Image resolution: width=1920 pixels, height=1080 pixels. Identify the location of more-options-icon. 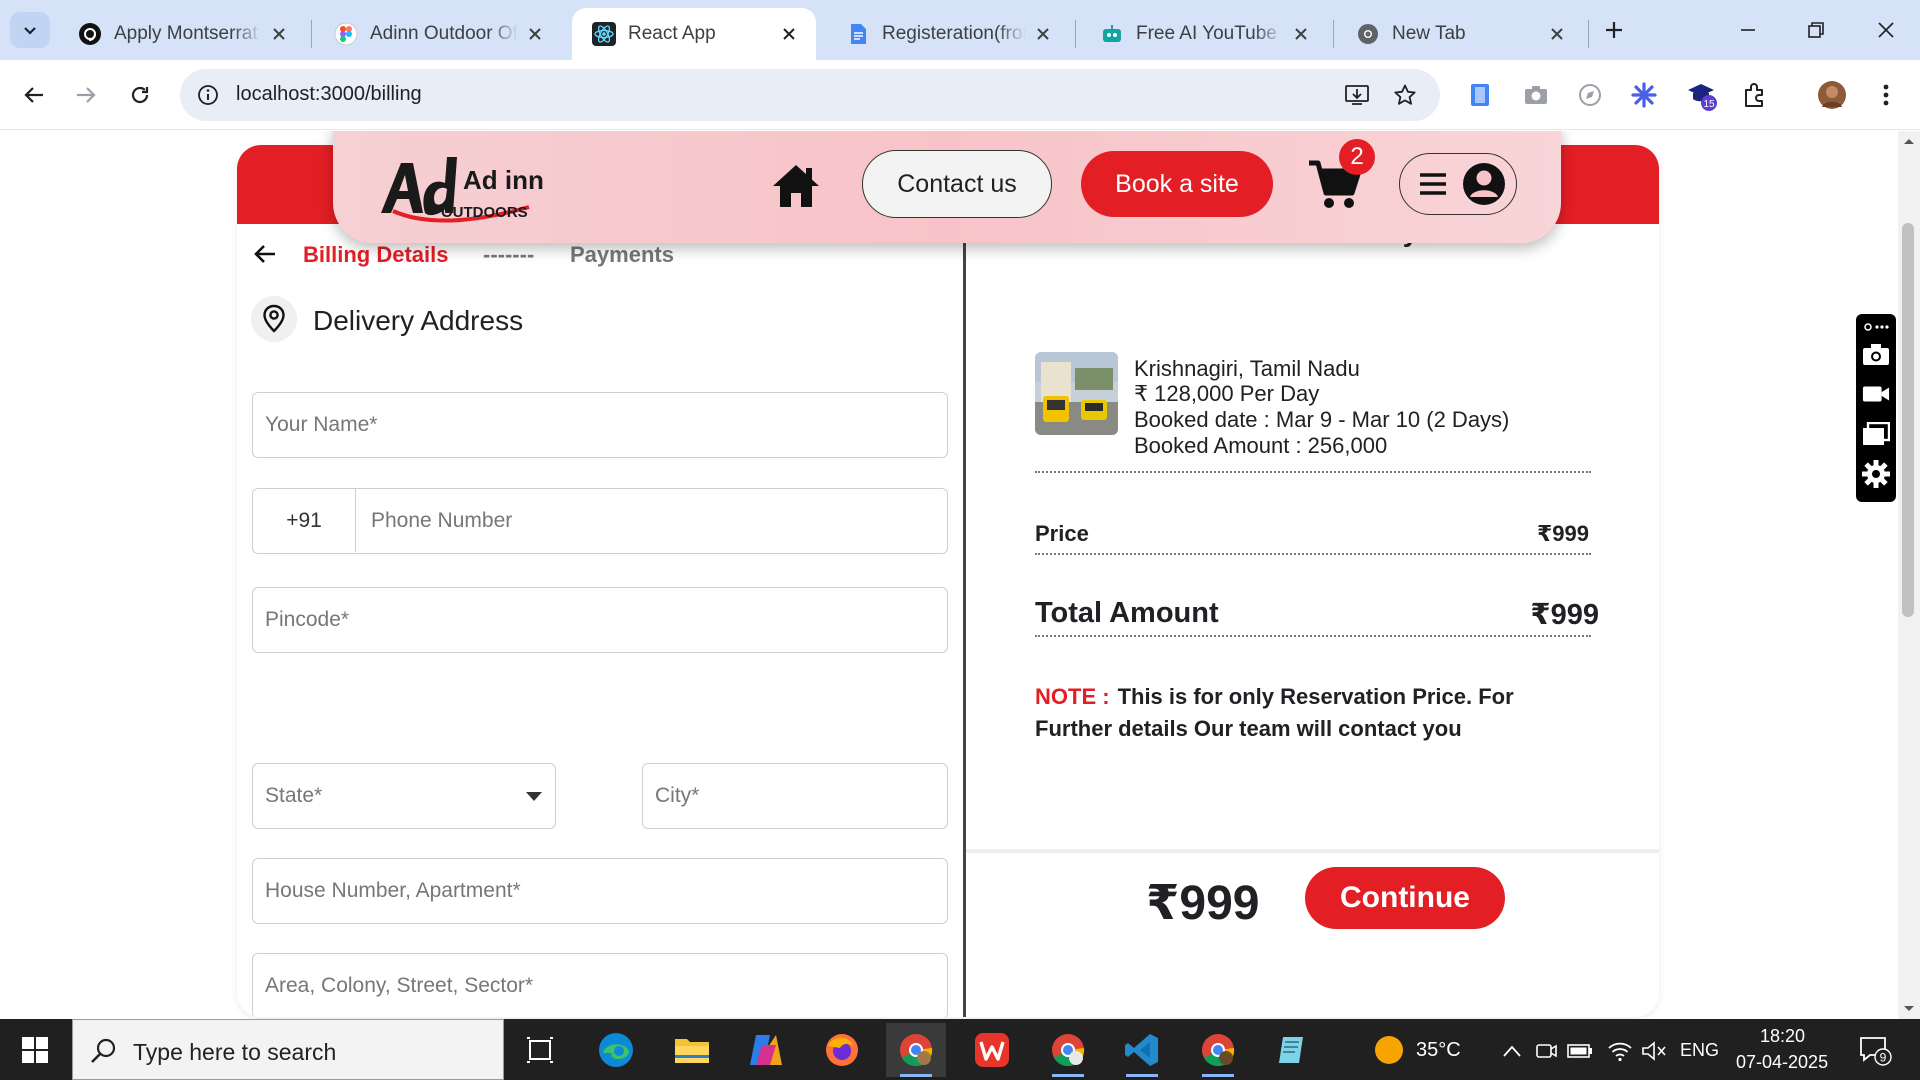
(1876, 327).